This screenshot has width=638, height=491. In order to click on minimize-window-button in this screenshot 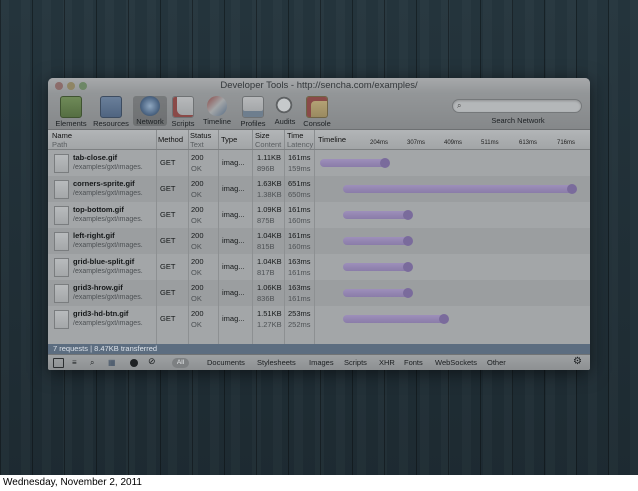, I will do `click(71, 86)`.